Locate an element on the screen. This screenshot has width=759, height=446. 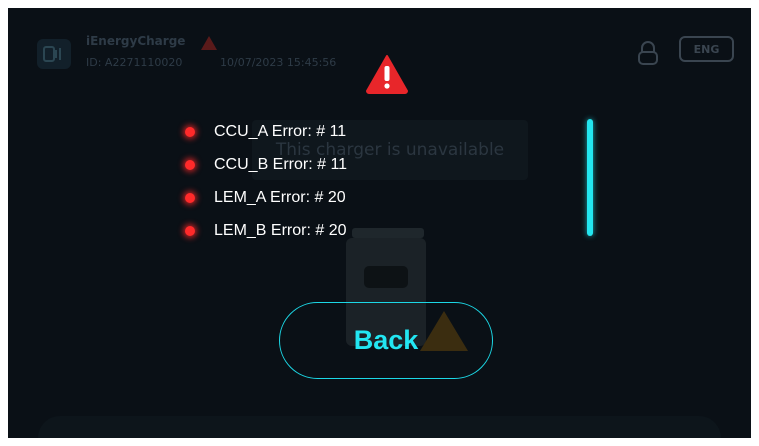
error-label: CCU_B Error: # 11 is located at coordinates (281, 164).